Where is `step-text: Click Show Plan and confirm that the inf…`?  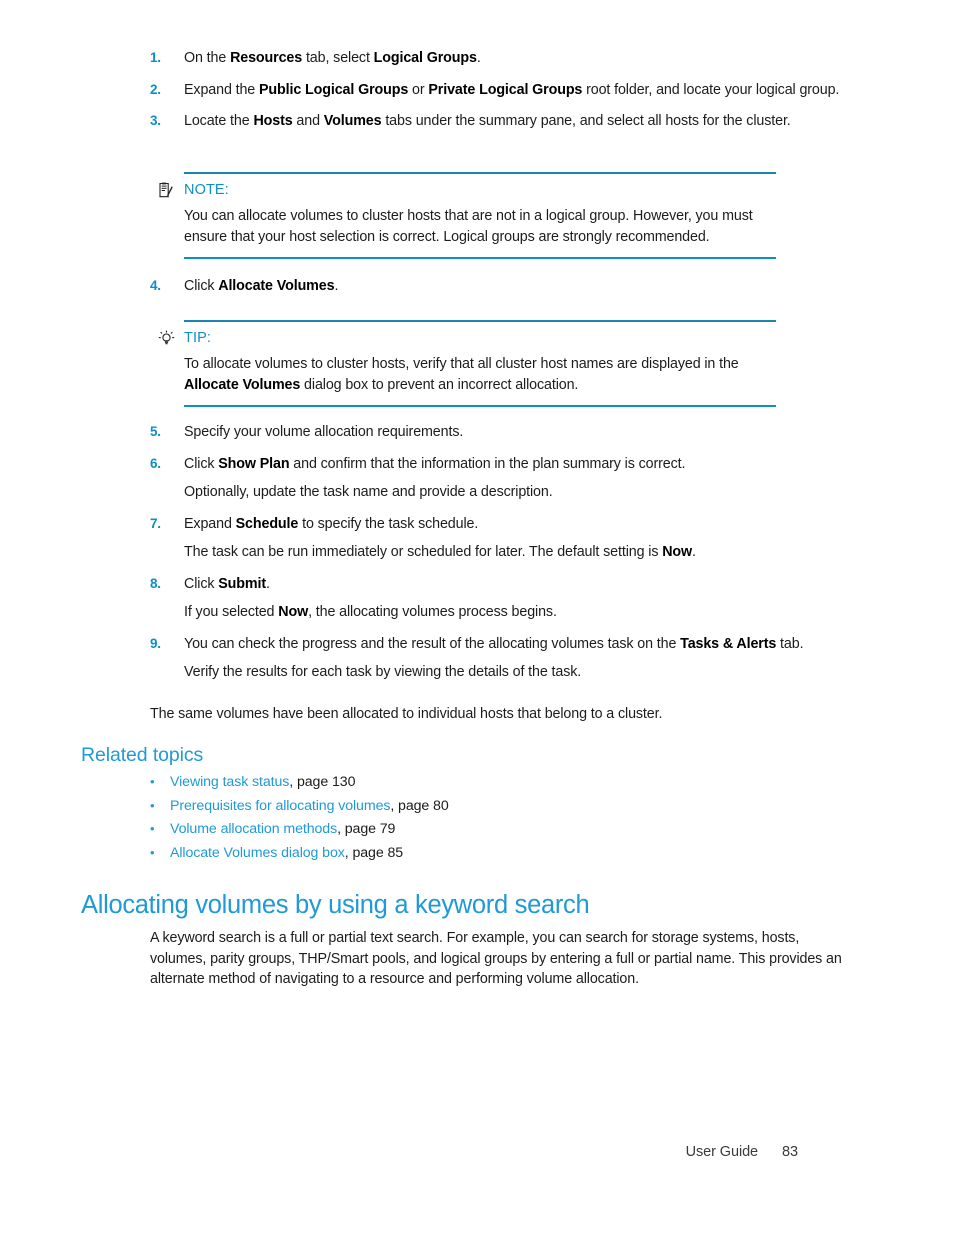
step-text: Click Show Plan and confirm that the inf… is located at coordinates (435, 463).